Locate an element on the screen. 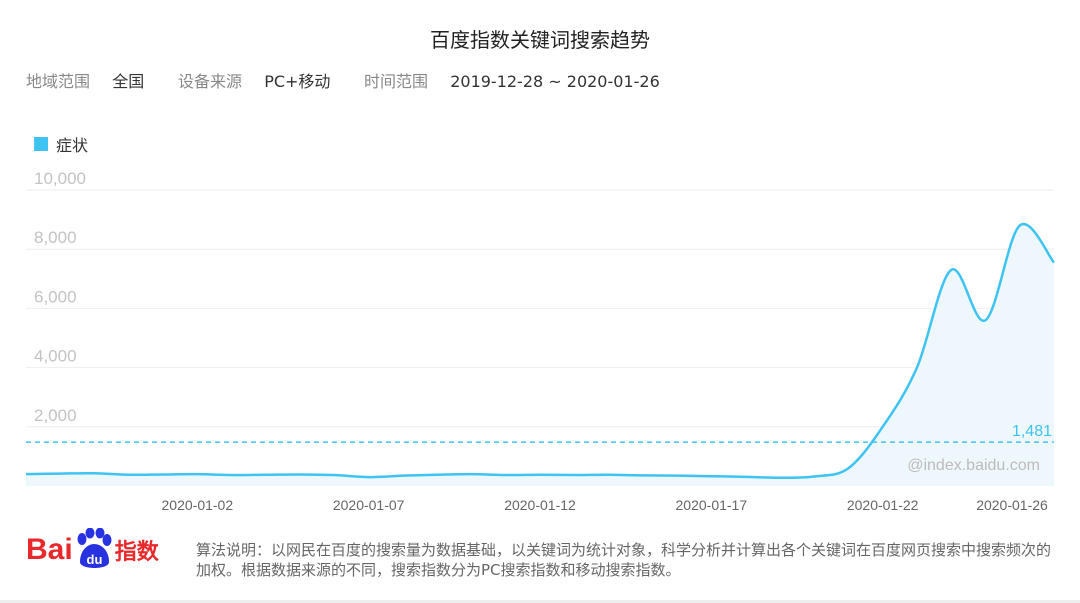  region-filter: 地域范围 全国 is located at coordinates (85, 80).